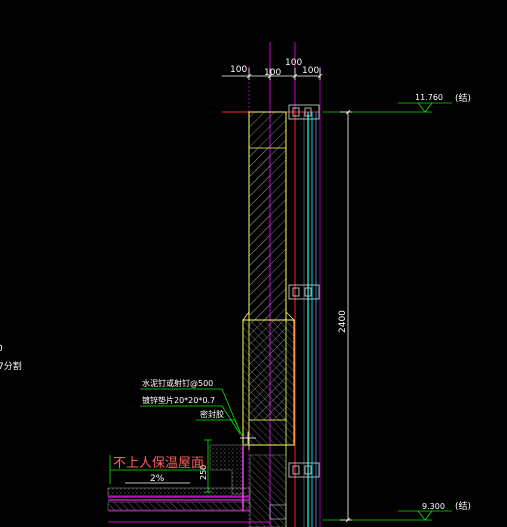 The image size is (507, 527). What do you see at coordinates (267, 216) in the screenshot?
I see `parapet-wall` at bounding box center [267, 216].